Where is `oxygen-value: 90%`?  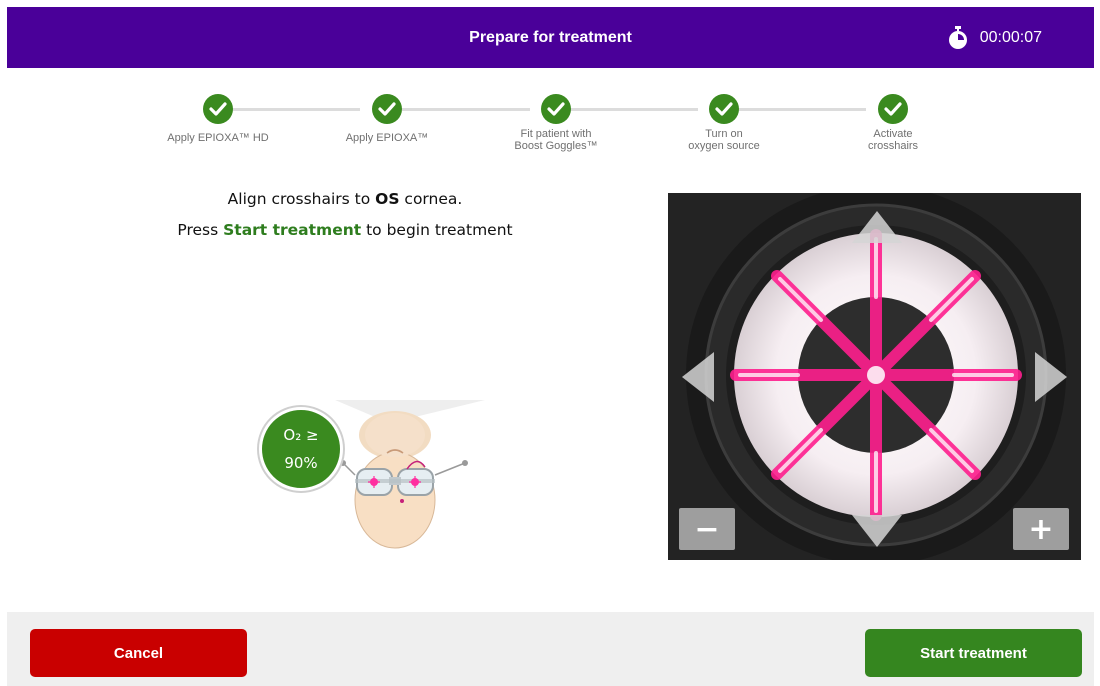
oxygen-value: 90% is located at coordinates (301, 463).